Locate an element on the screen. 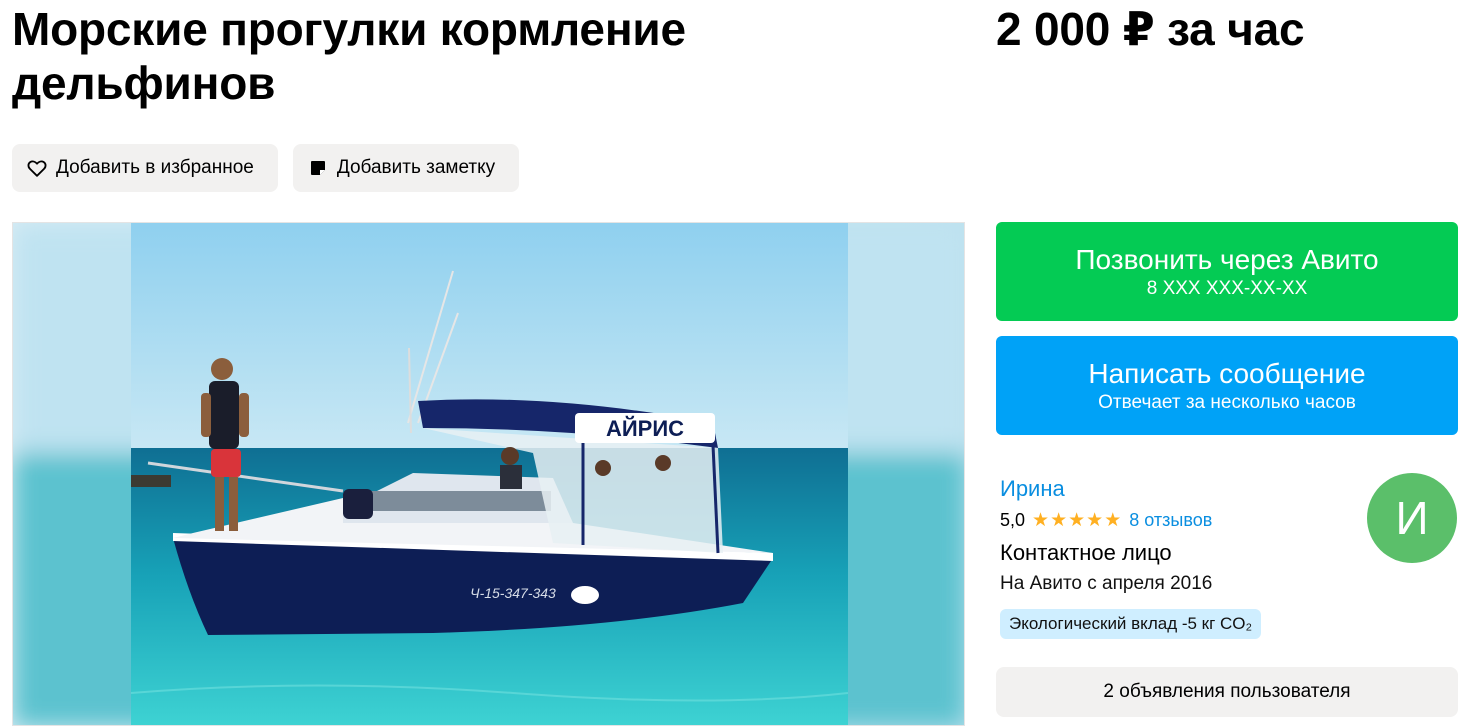 The width and height of the screenshot is (1468, 726). seller-name-link: Ирина is located at coordinates (1032, 489).